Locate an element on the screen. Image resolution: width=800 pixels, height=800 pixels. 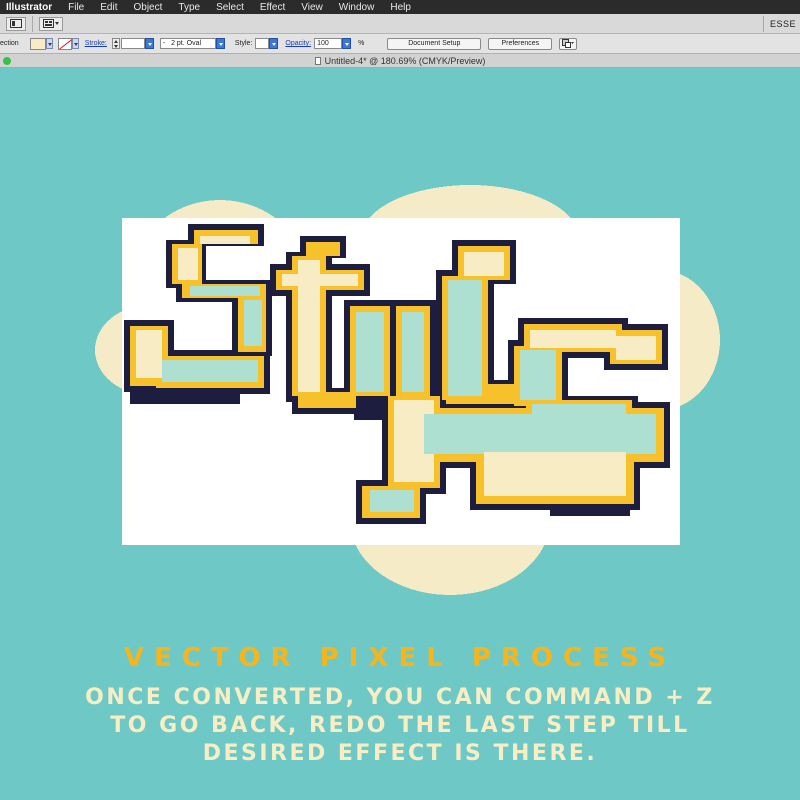
headline: VECTOR PIXEL PROCESS is located at coordinates (400, 658).